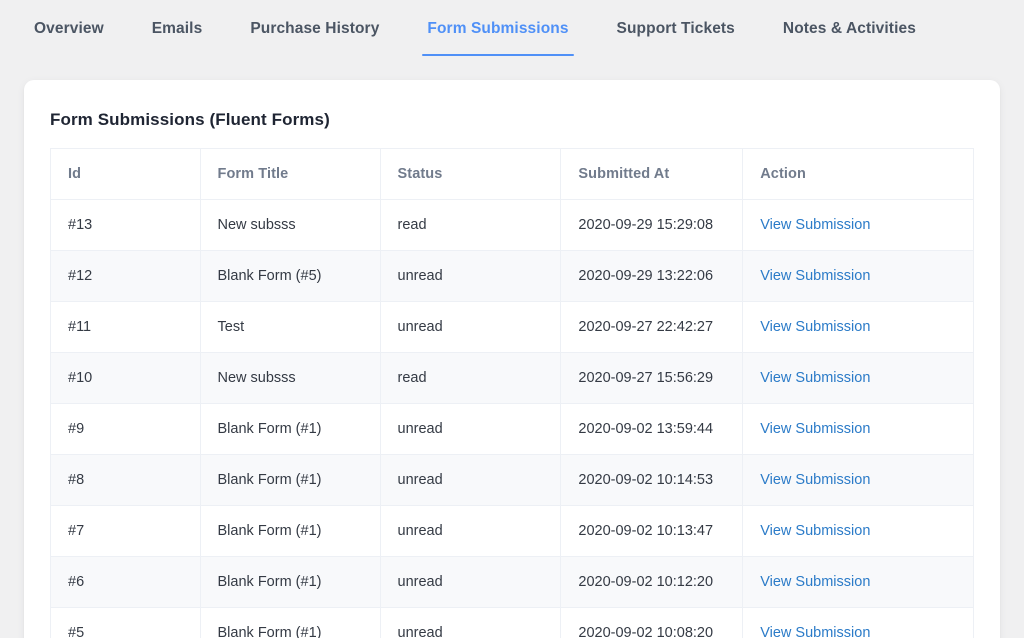  What do you see at coordinates (652, 327) in the screenshot?
I see `cell-submitted-at: 2020-09-27 22:42:27` at bounding box center [652, 327].